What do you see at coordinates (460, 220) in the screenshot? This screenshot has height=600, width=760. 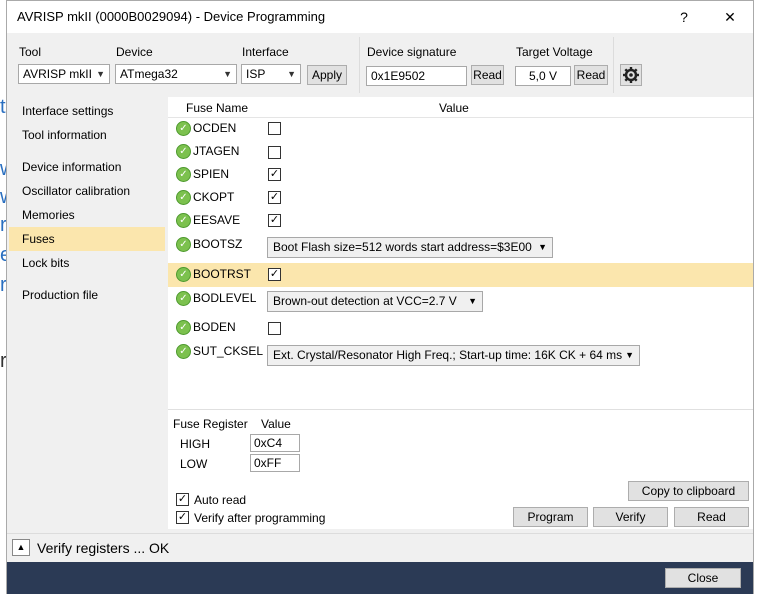 I see `fuse-row-eesave: ✓ EESAVE ✓` at bounding box center [460, 220].